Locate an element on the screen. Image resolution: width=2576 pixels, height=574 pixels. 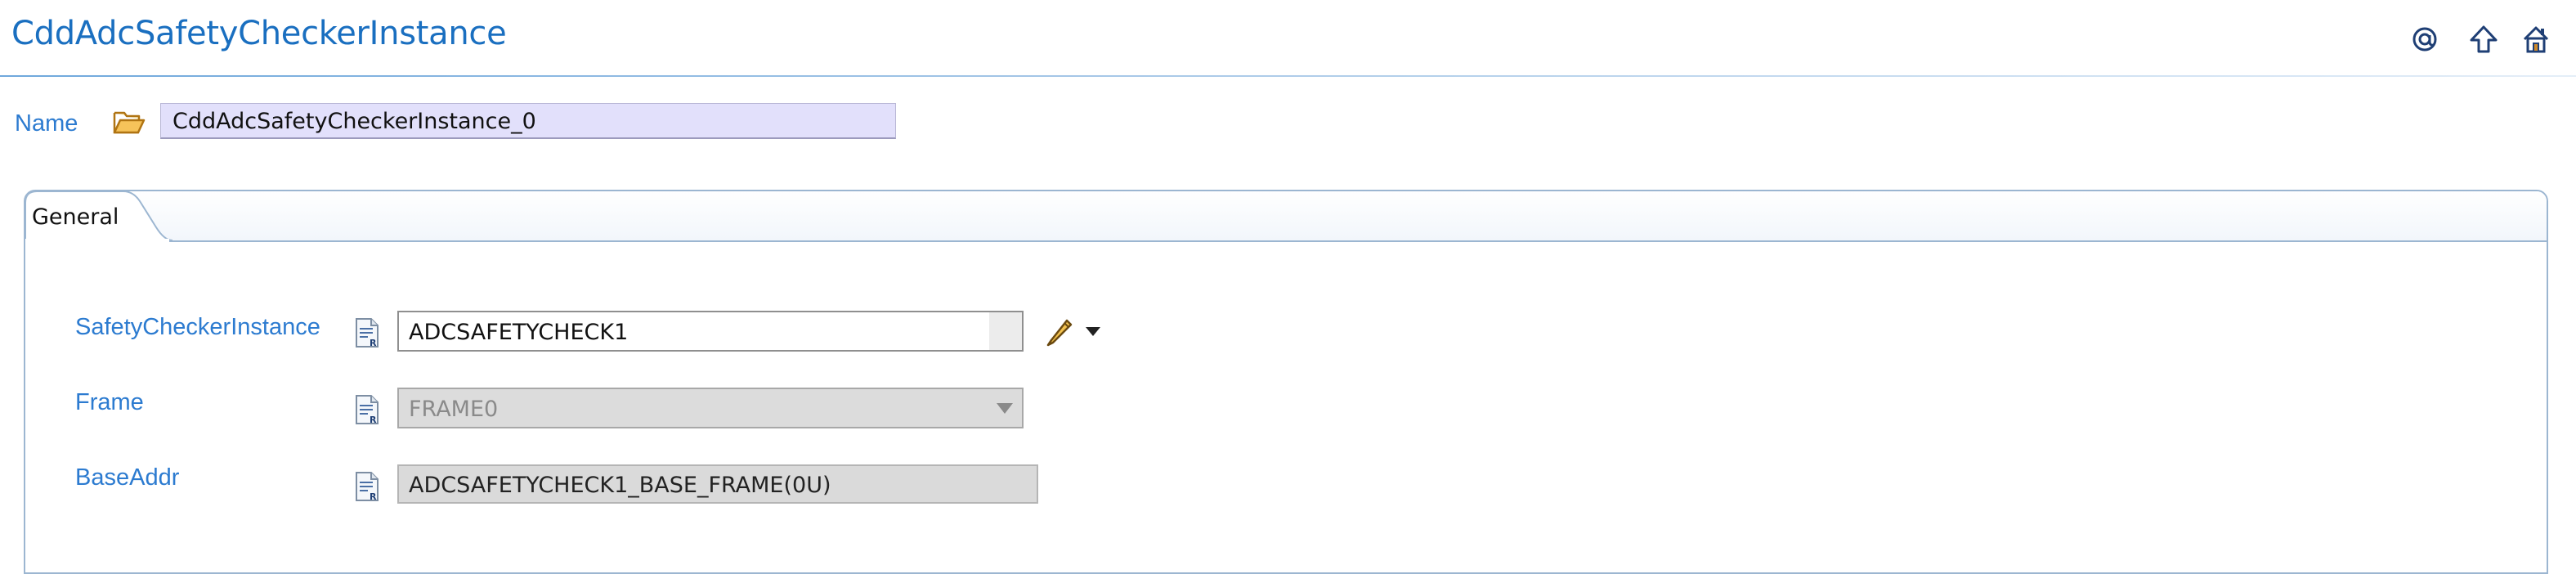
folder-open-icon is located at coordinates (129, 122).